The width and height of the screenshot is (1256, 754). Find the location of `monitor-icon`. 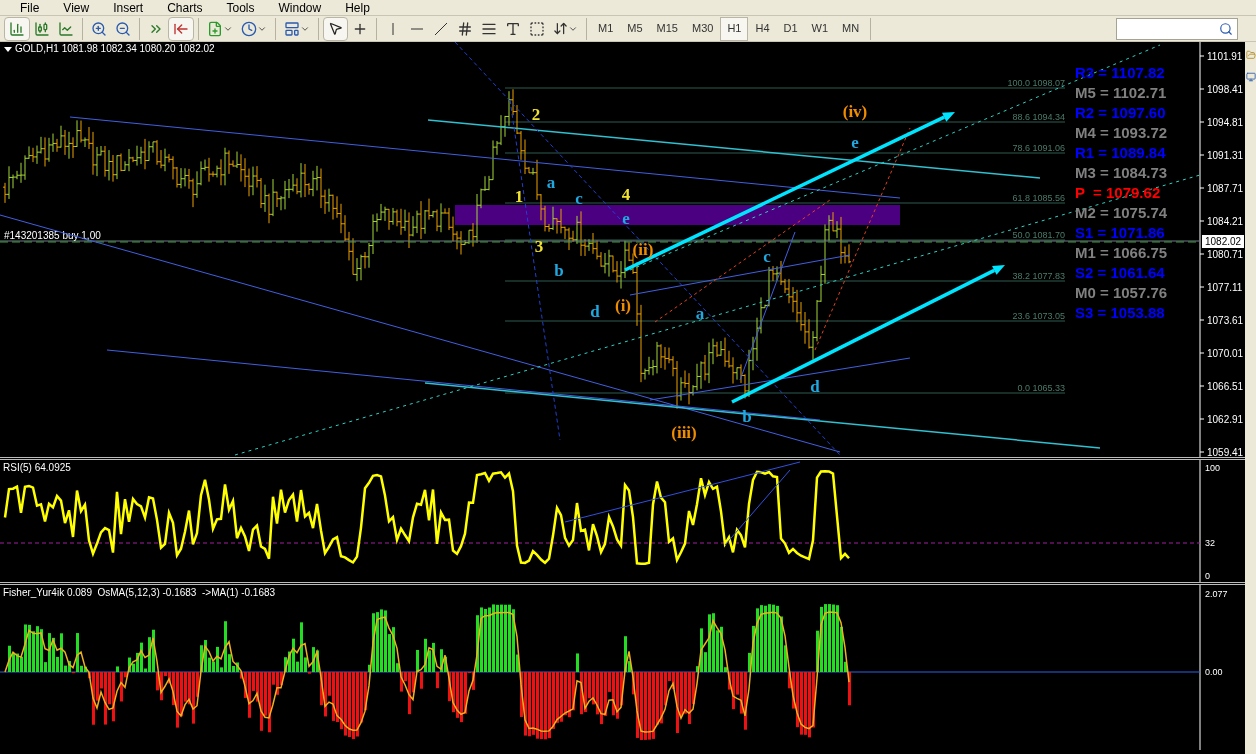

monitor-icon is located at coordinates (1250, 77).